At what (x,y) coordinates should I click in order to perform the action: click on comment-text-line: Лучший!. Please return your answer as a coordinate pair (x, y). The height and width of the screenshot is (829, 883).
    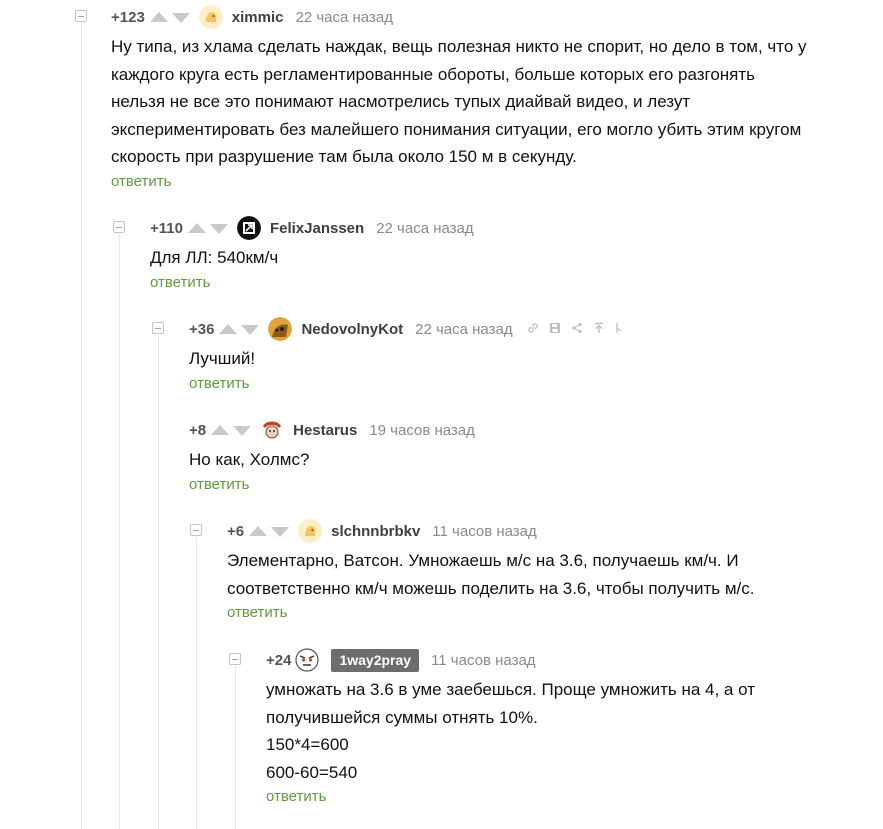
    Looking at the image, I should click on (222, 358).